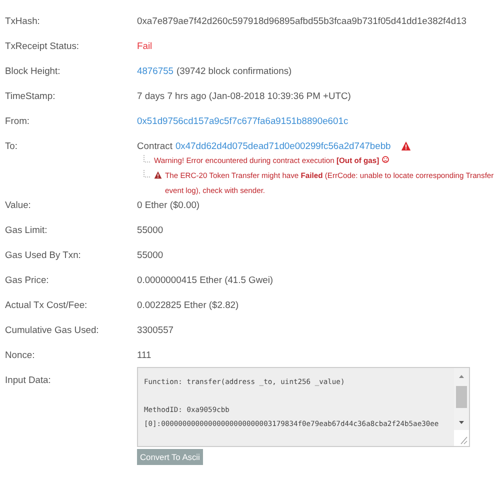 This screenshot has height=491, width=500. I want to click on field-label: To:, so click(12, 146).